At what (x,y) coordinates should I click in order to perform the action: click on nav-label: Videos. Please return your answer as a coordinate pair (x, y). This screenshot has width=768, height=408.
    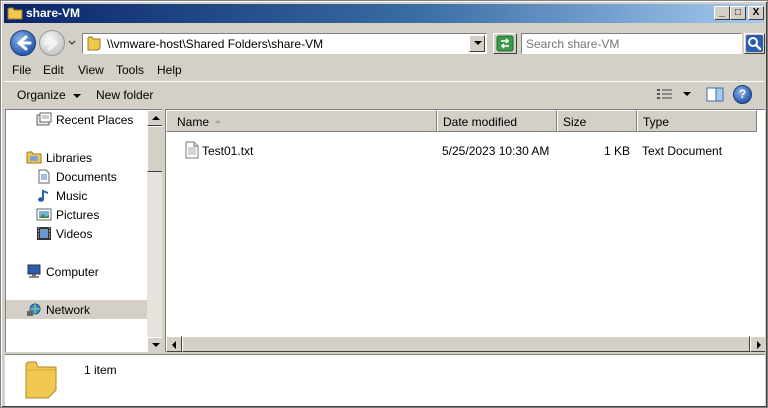
    Looking at the image, I should click on (74, 234).